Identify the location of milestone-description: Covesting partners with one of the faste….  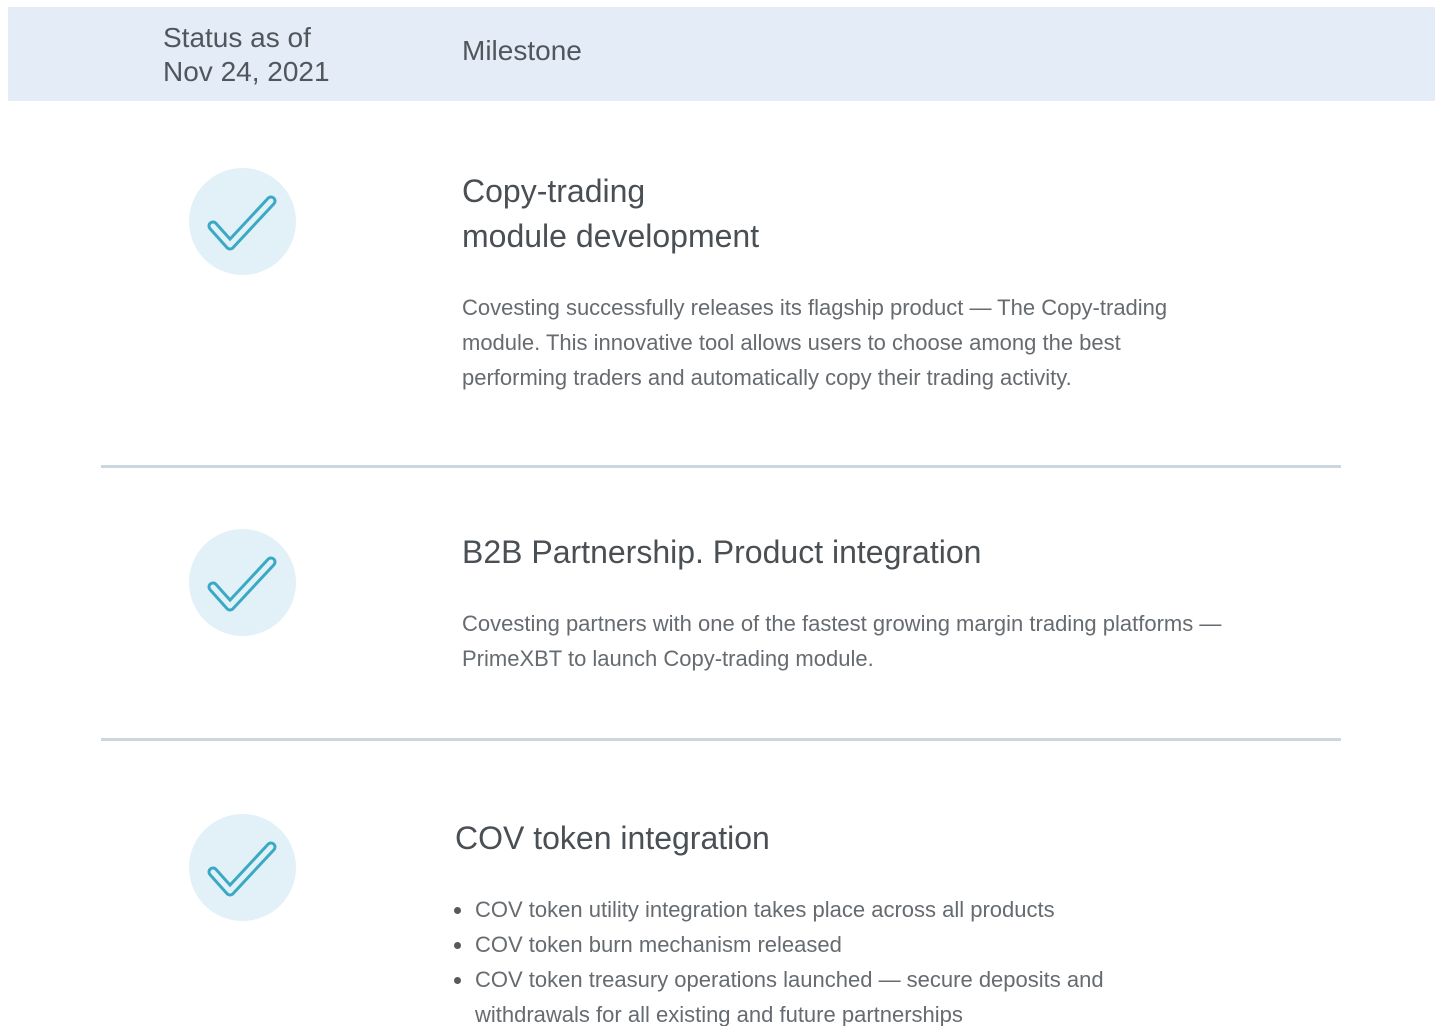
(842, 641).